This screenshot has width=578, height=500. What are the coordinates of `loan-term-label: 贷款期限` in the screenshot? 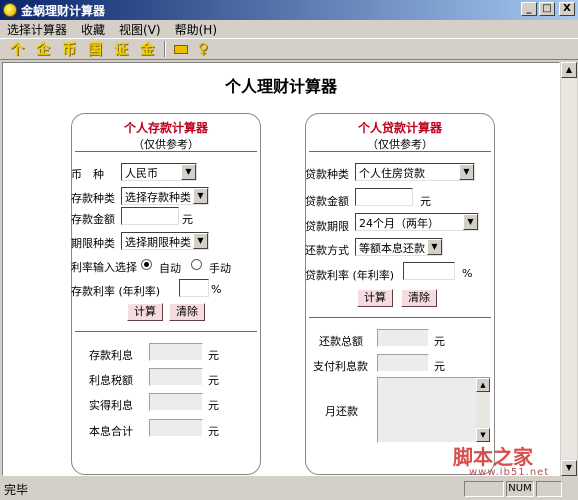 It's located at (327, 226).